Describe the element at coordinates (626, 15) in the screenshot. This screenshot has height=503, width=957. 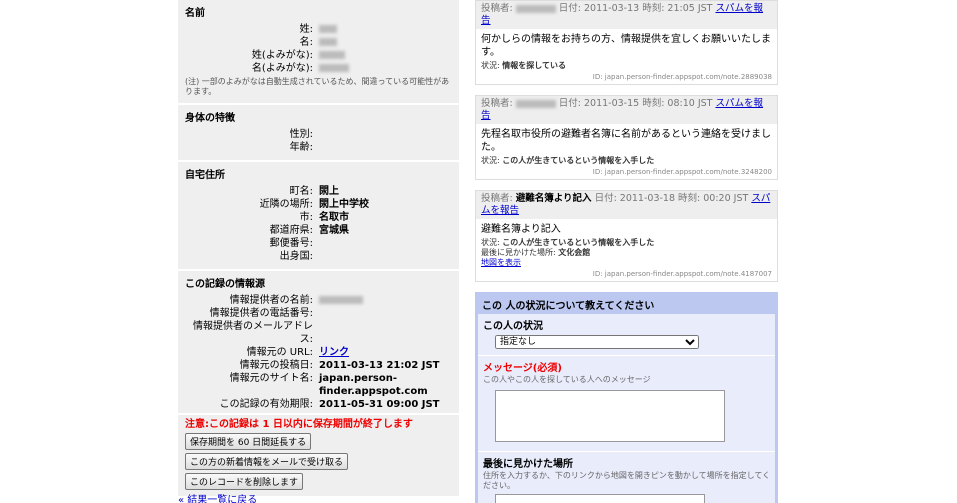
I see `note-header: 投稿者: 日付: 2011-03-13 時刻: 21:05 JST スパムを報告` at that location.